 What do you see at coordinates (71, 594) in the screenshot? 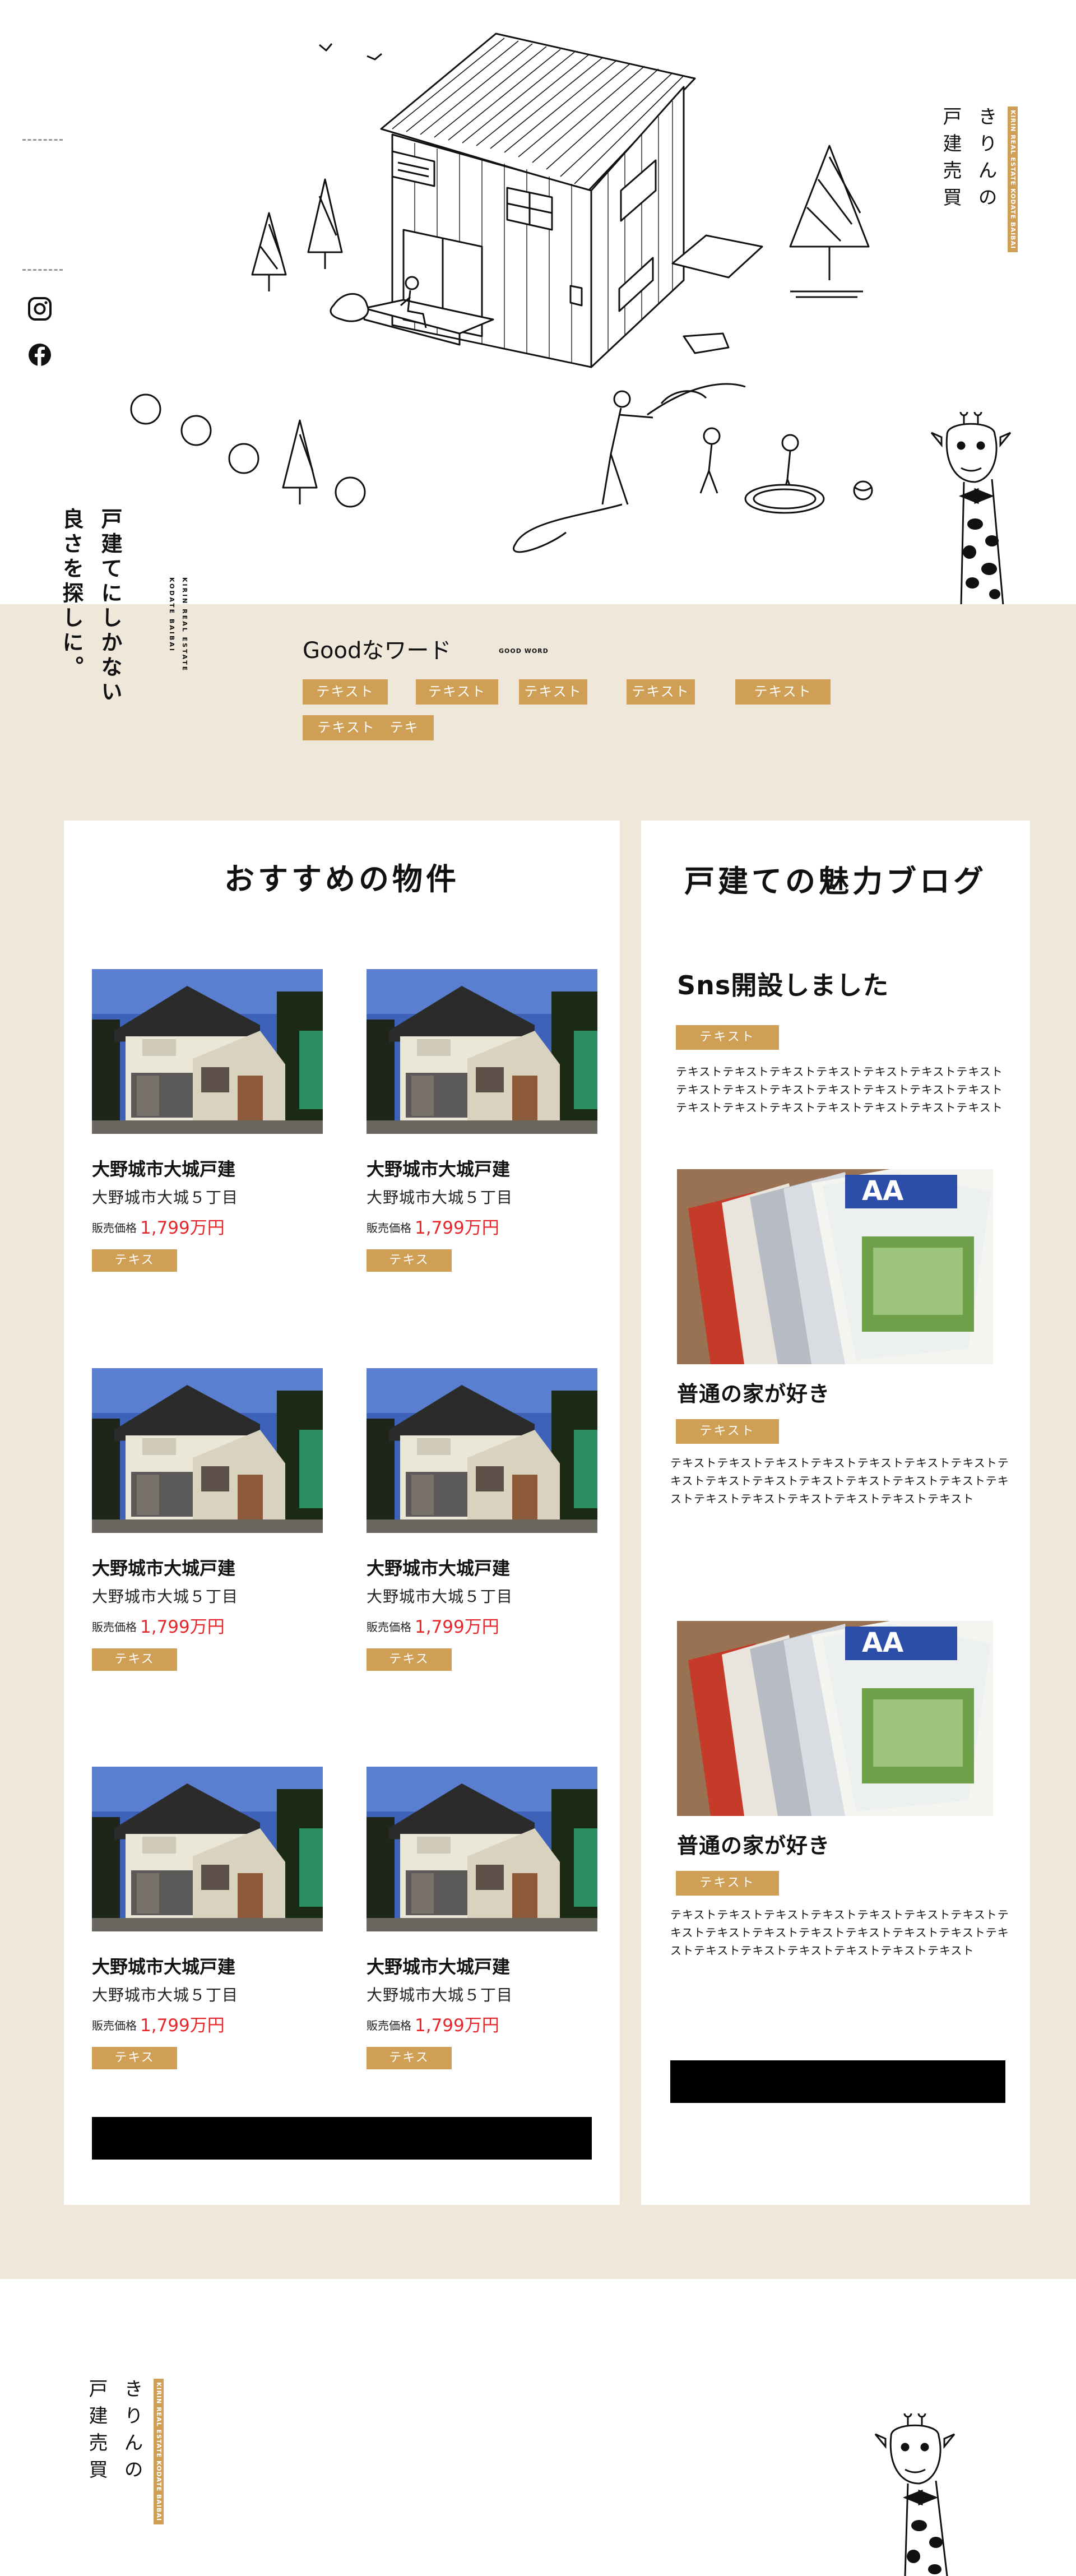
I see `catch-line-2: 良さを探しに。` at bounding box center [71, 594].